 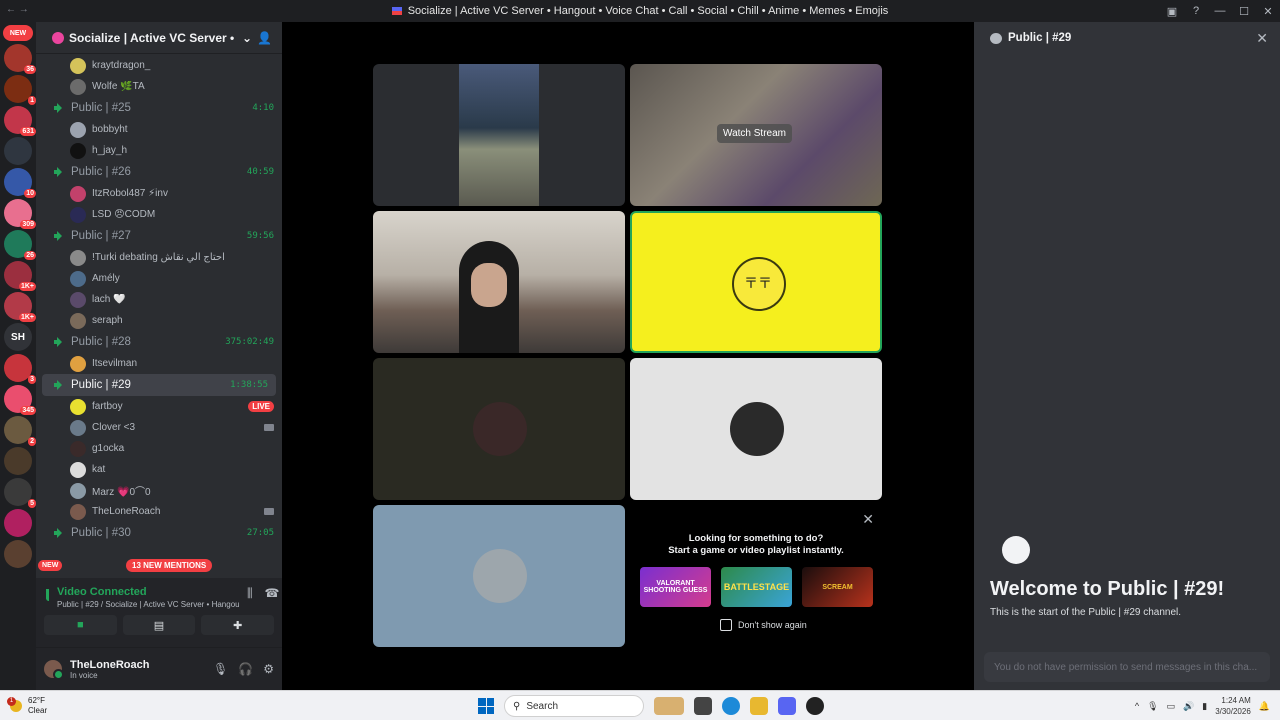 What do you see at coordinates (20, 369) in the screenshot?
I see `server-icon: 3` at bounding box center [20, 369].